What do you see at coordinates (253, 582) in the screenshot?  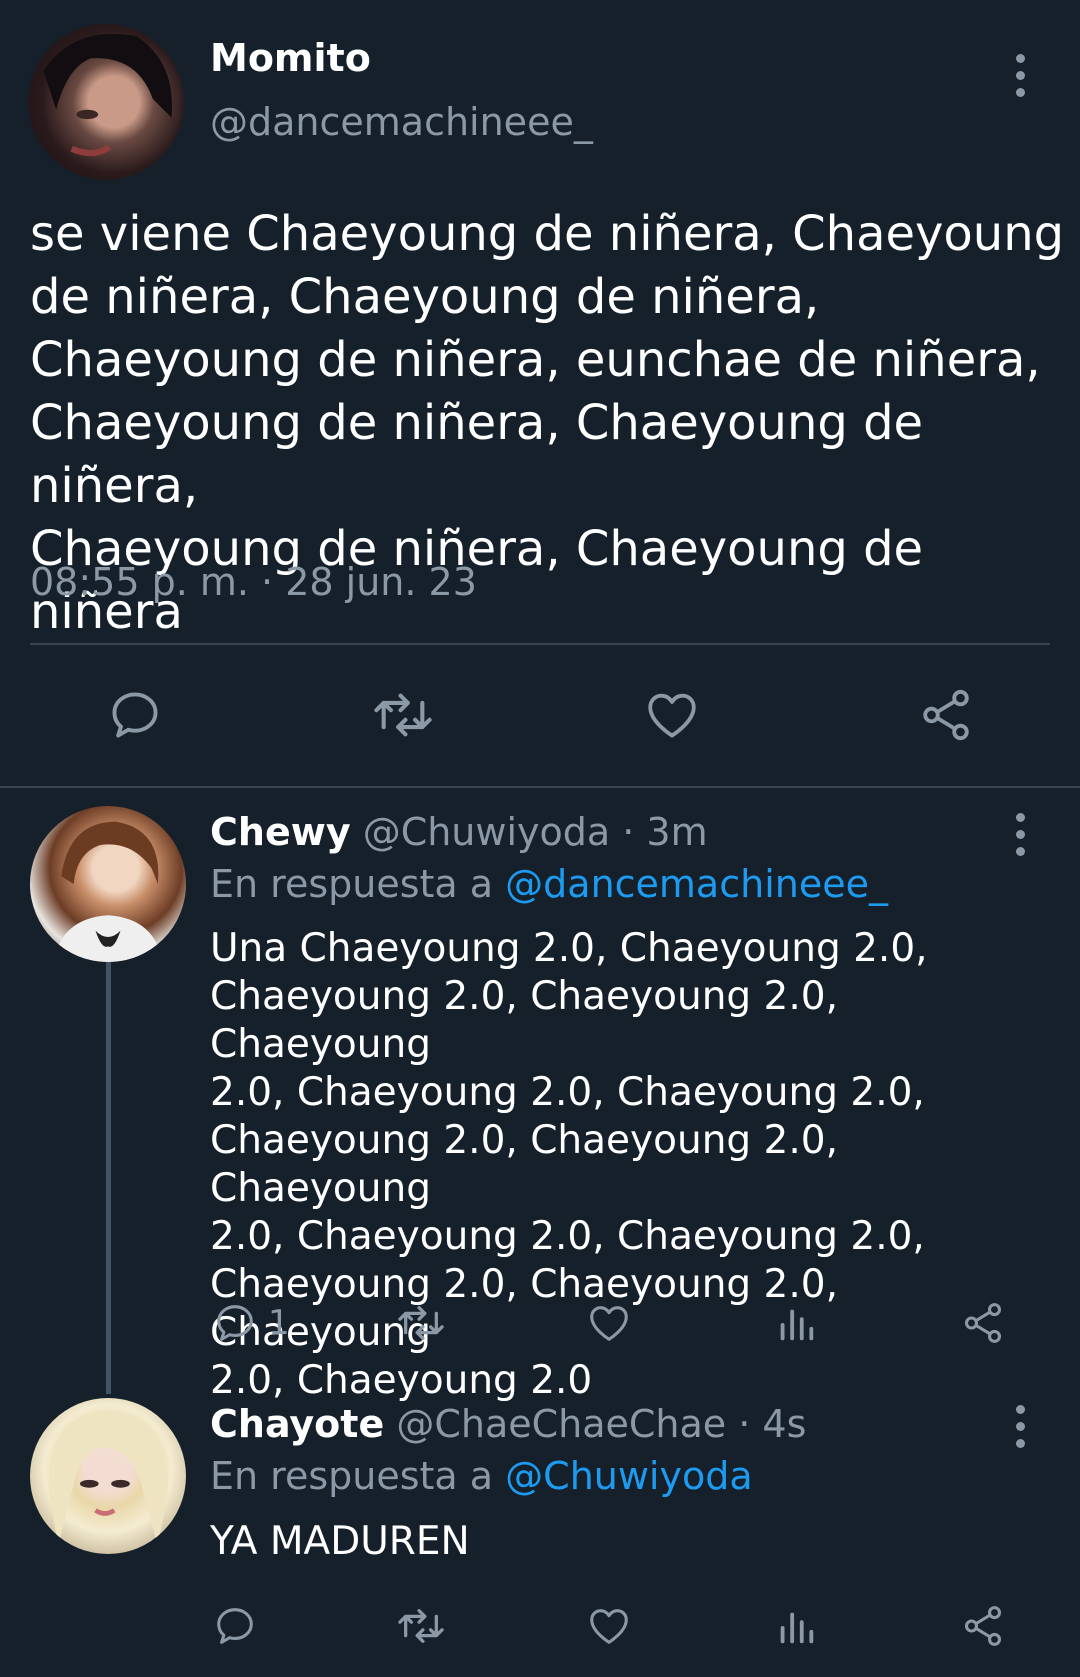 I see `tweet-timestamp: 08:55 p. m. · 28 jun. 23` at bounding box center [253, 582].